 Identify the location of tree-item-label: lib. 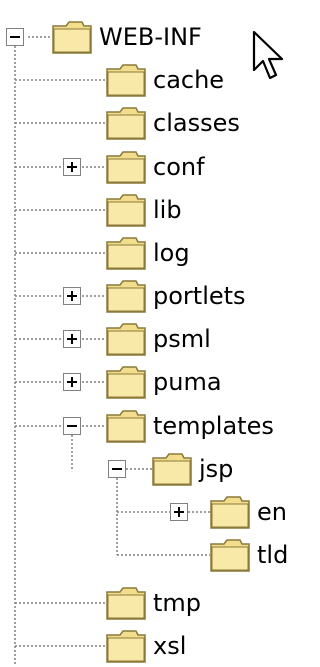
(167, 210).